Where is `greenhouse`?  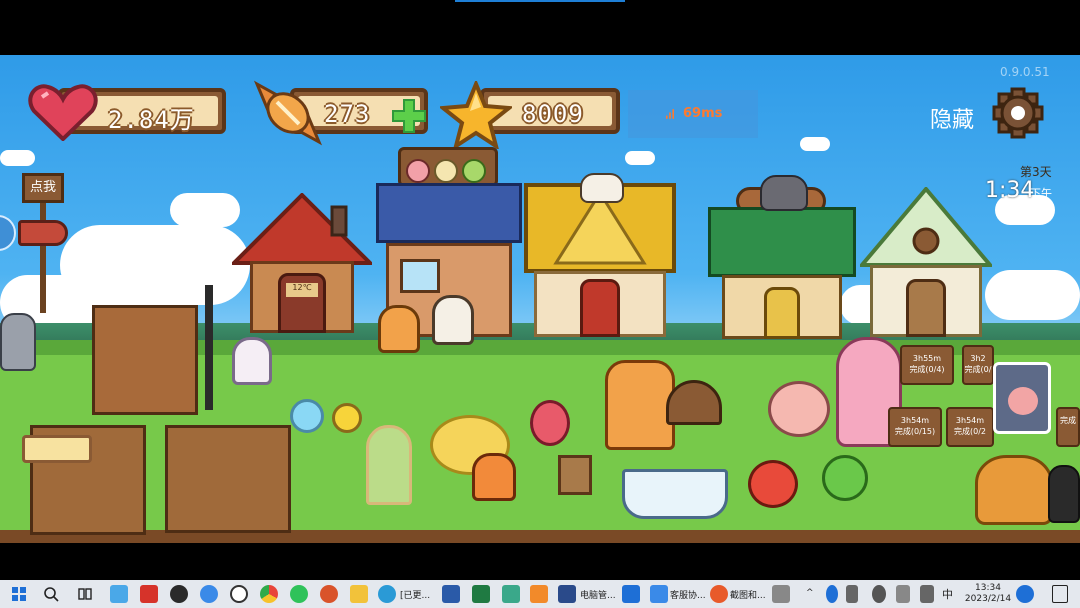 greenhouse is located at coordinates (926, 262).